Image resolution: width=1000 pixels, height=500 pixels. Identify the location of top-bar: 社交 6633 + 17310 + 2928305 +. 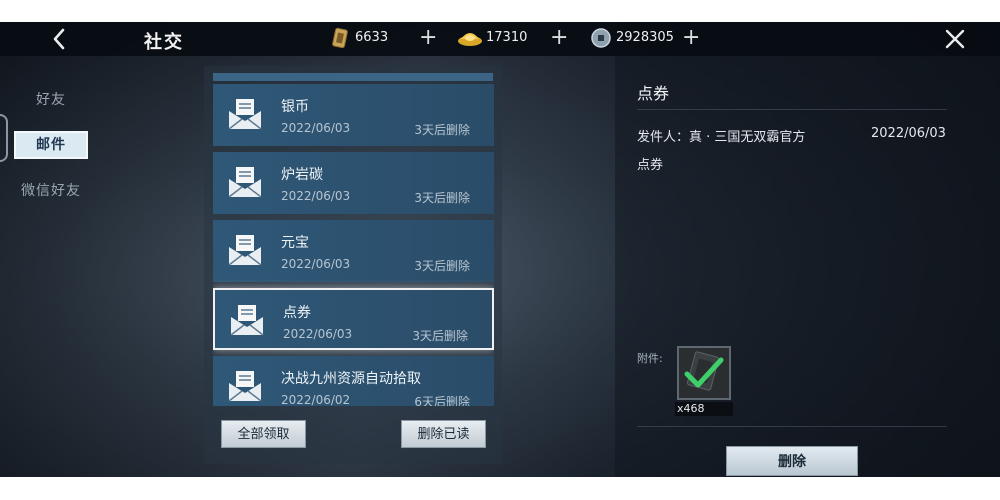
(500, 39).